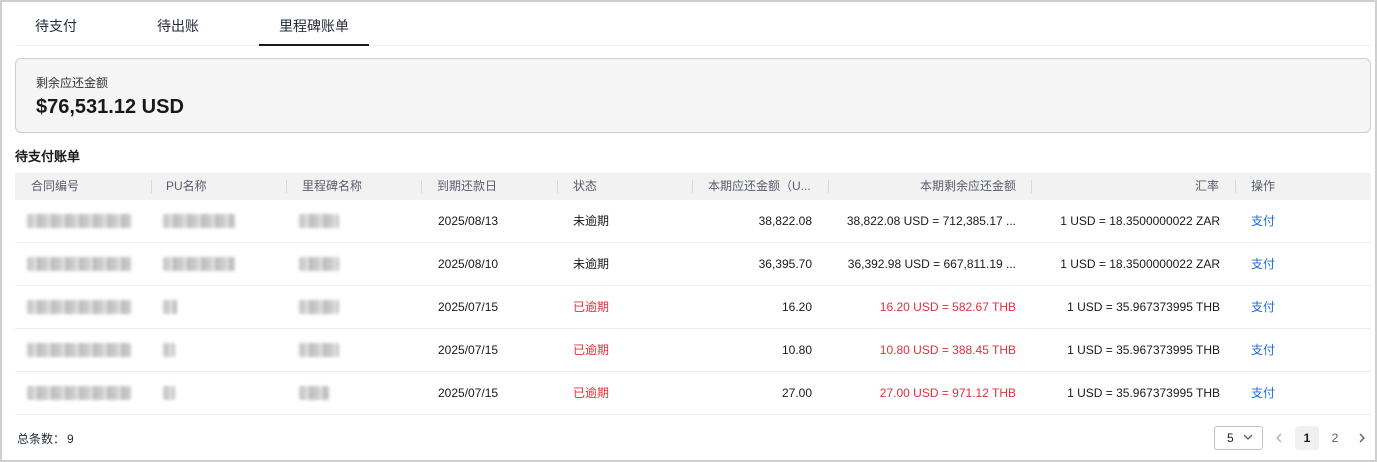 Image resolution: width=1377 pixels, height=462 pixels. I want to click on amount-due: 10.80, so click(796, 350).